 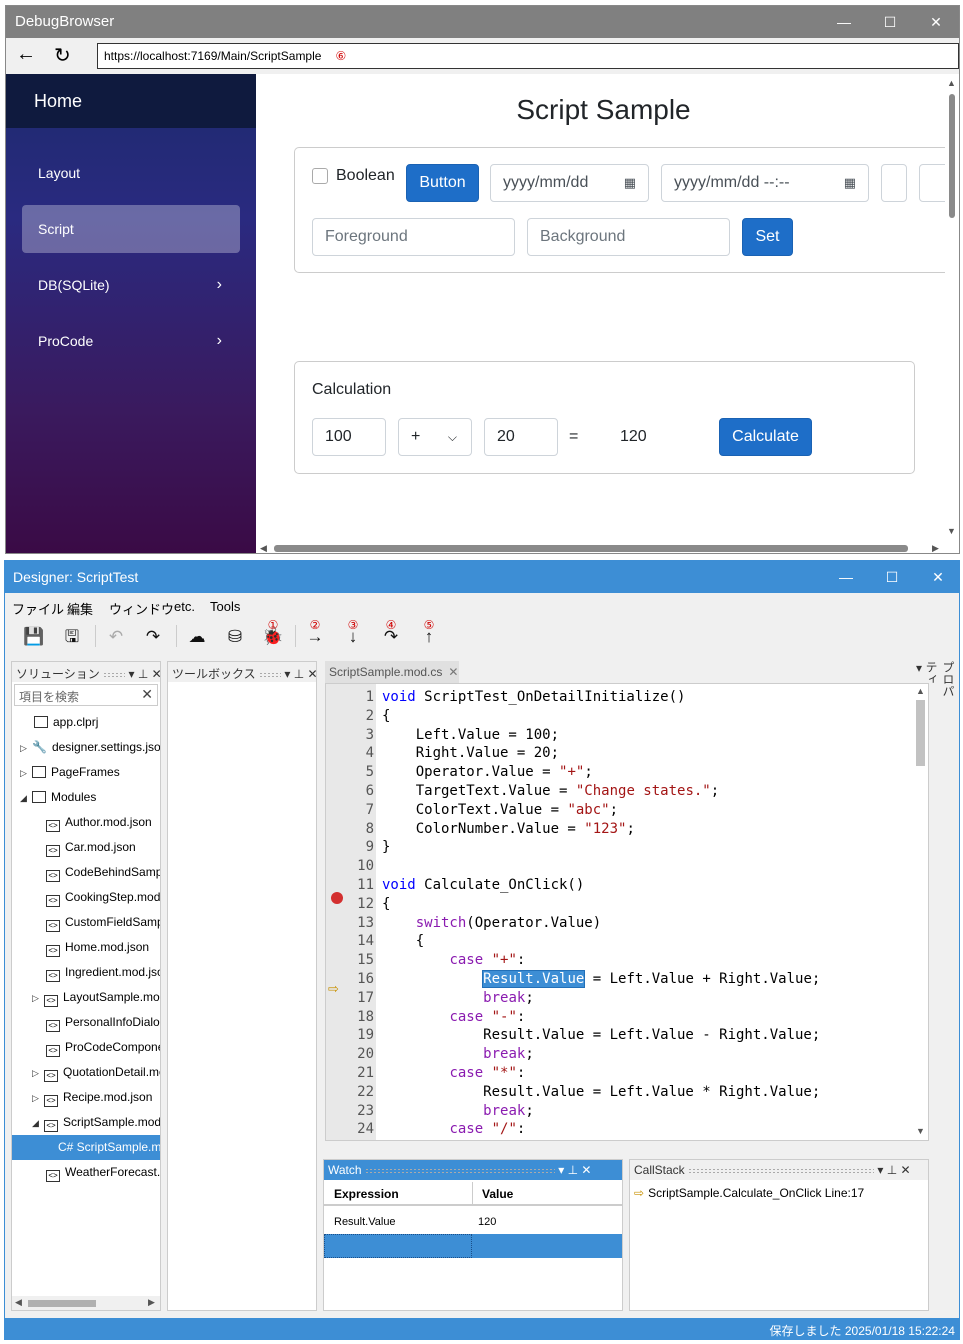 What do you see at coordinates (80, 608) in the screenshot?
I see `menu-edit: 編集` at bounding box center [80, 608].